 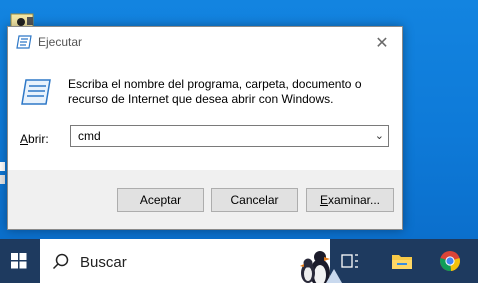 I want to click on run-program-icon, so click(x=36, y=92).